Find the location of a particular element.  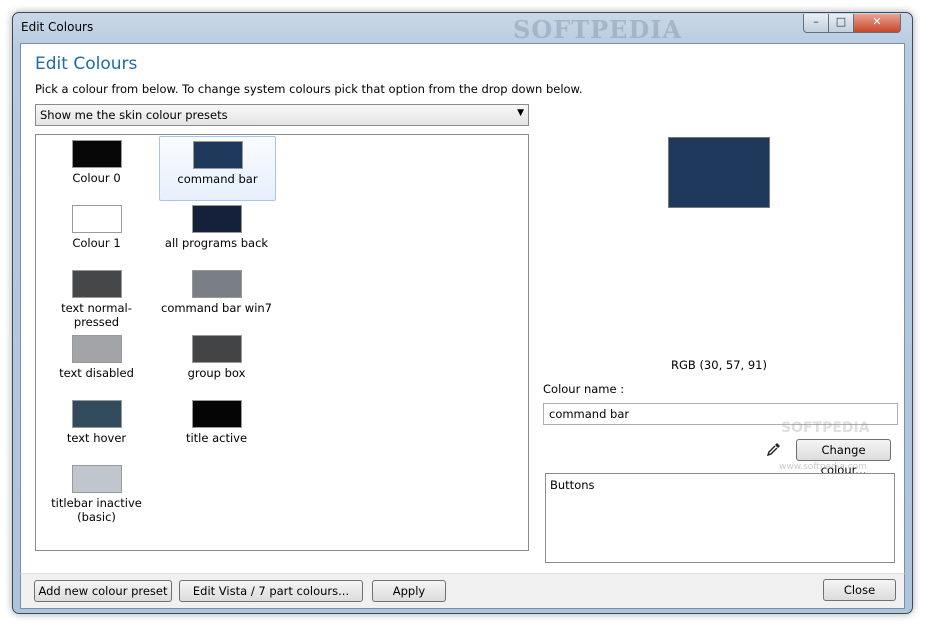

colour-preset-label: command bar is located at coordinates (217, 179).